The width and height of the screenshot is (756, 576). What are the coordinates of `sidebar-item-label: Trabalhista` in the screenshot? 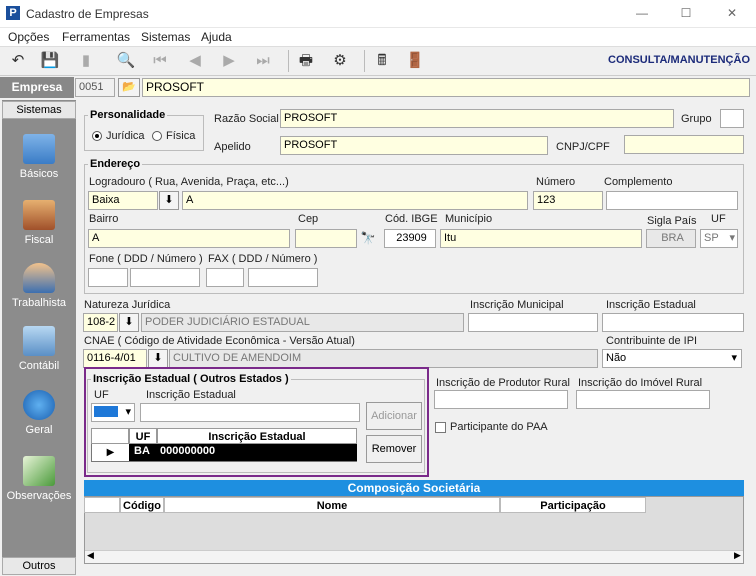 It's located at (38, 303).